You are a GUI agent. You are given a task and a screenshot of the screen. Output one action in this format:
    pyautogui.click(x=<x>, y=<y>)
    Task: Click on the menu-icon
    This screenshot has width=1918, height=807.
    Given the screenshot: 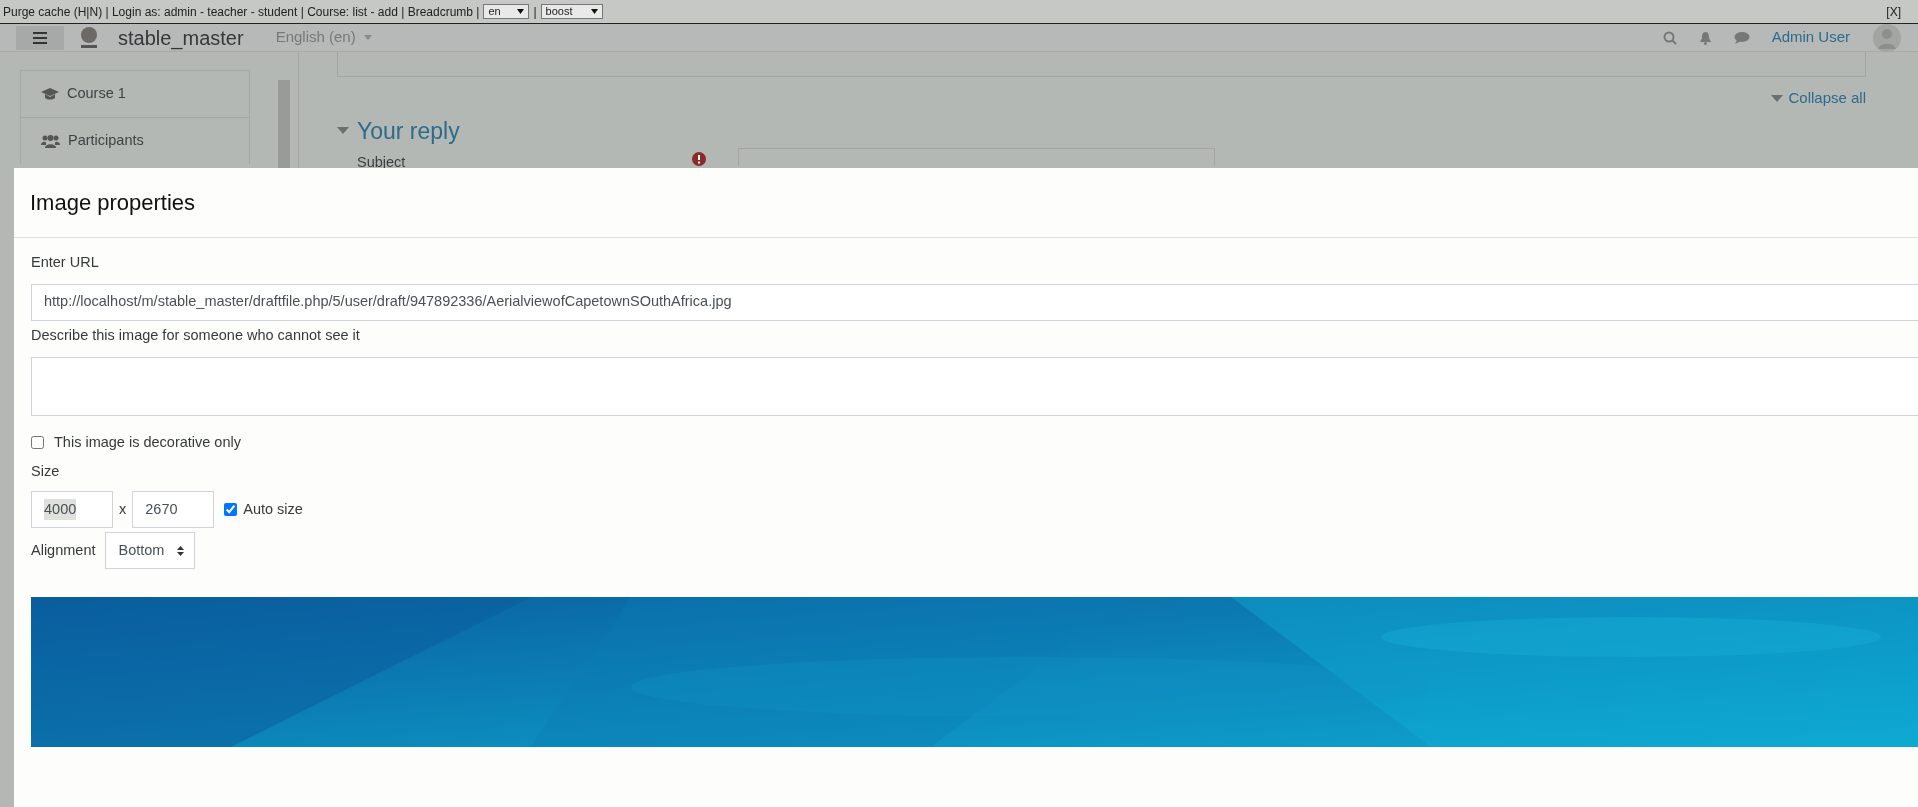 What is the action you would take?
    pyautogui.click(x=40, y=37)
    